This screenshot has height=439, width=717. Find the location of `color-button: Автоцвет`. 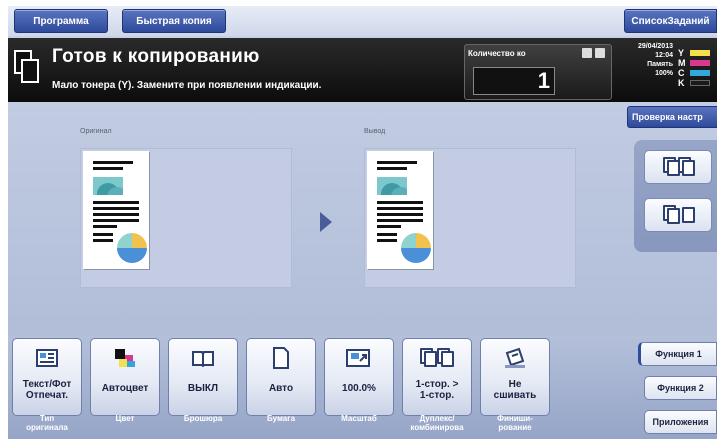

color-button: Автоцвет is located at coordinates (125, 377).